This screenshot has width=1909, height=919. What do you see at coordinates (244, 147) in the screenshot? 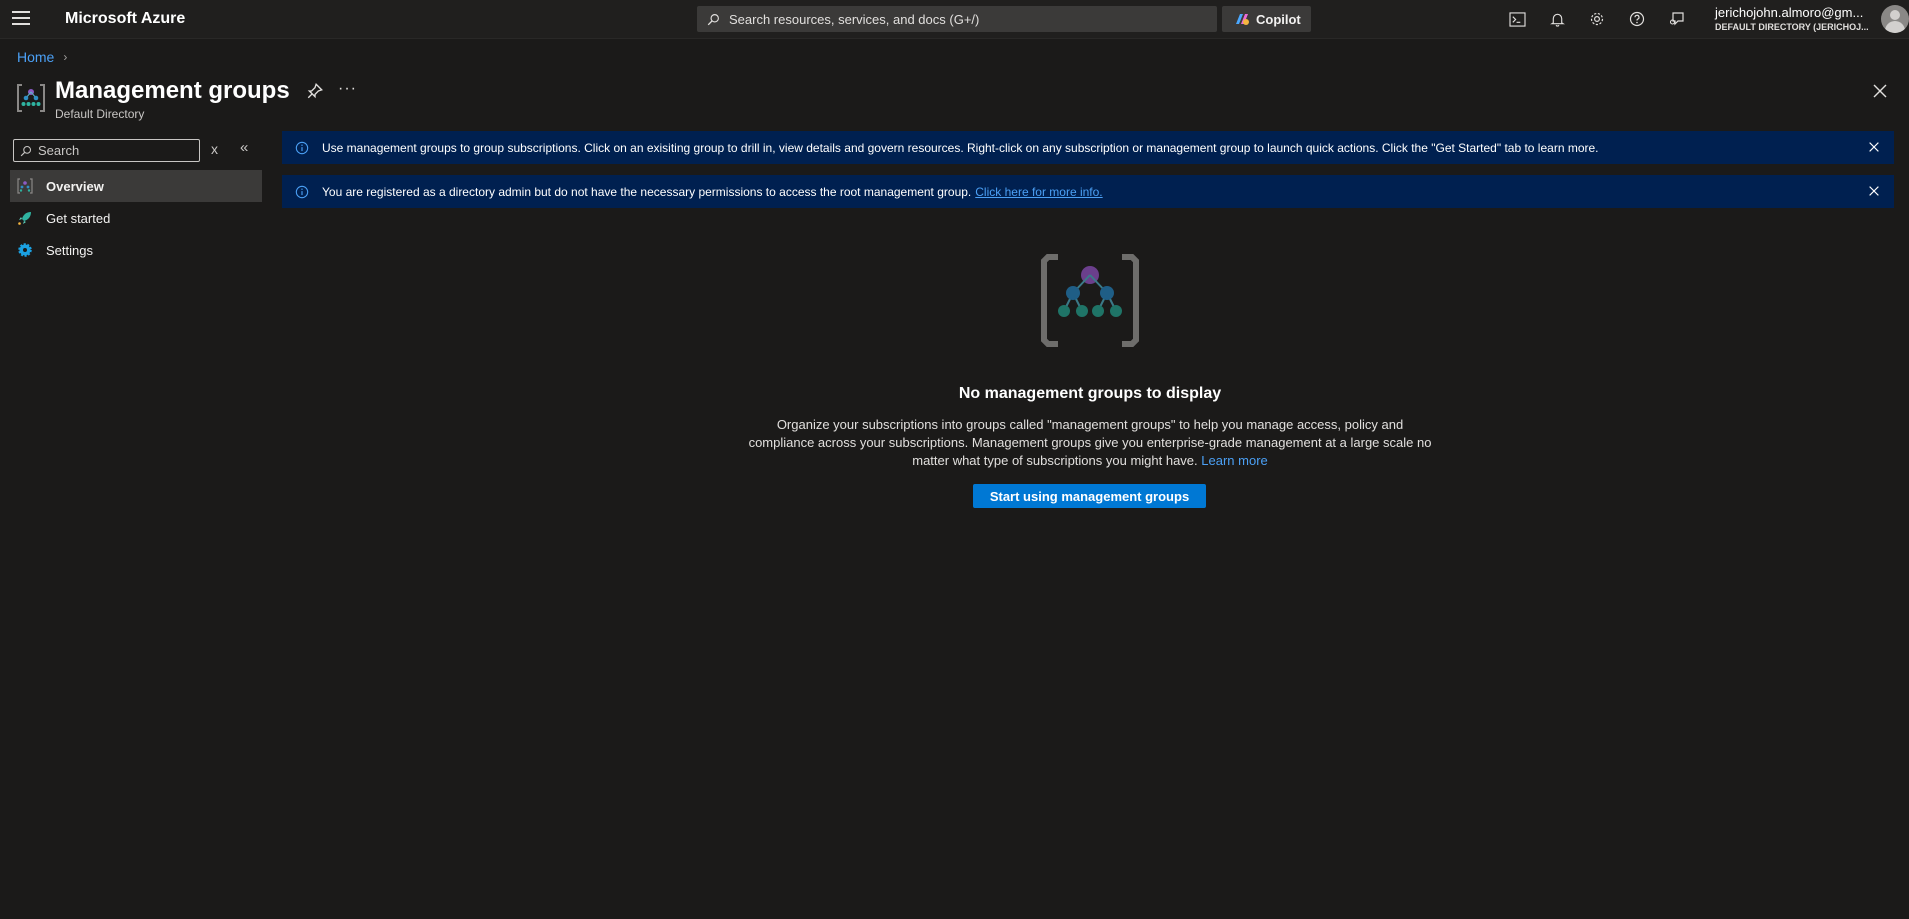
I see `collapse-menu-icon: «` at bounding box center [244, 147].